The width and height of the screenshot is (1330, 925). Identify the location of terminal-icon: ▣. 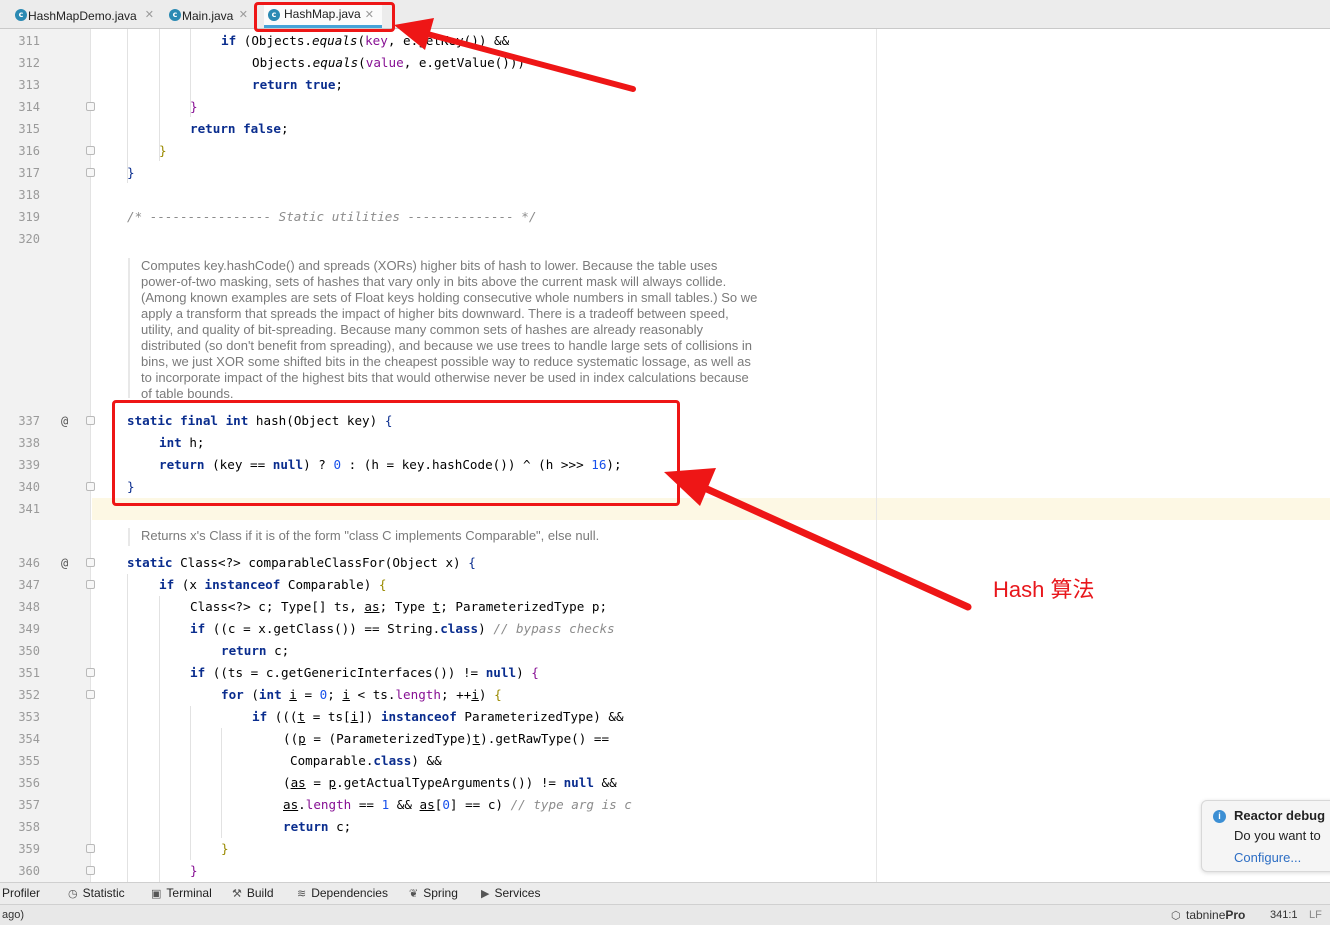
(156, 893).